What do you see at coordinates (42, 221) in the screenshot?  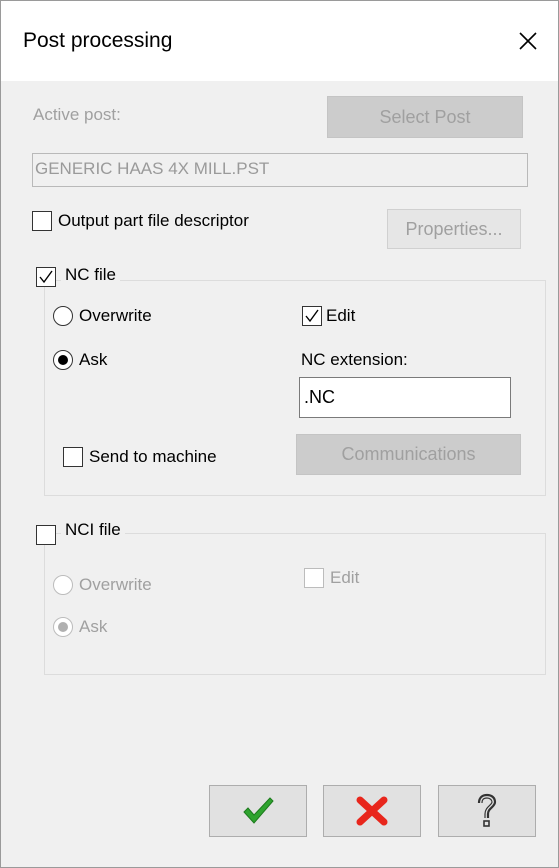 I see `output-descriptor-checkbox` at bounding box center [42, 221].